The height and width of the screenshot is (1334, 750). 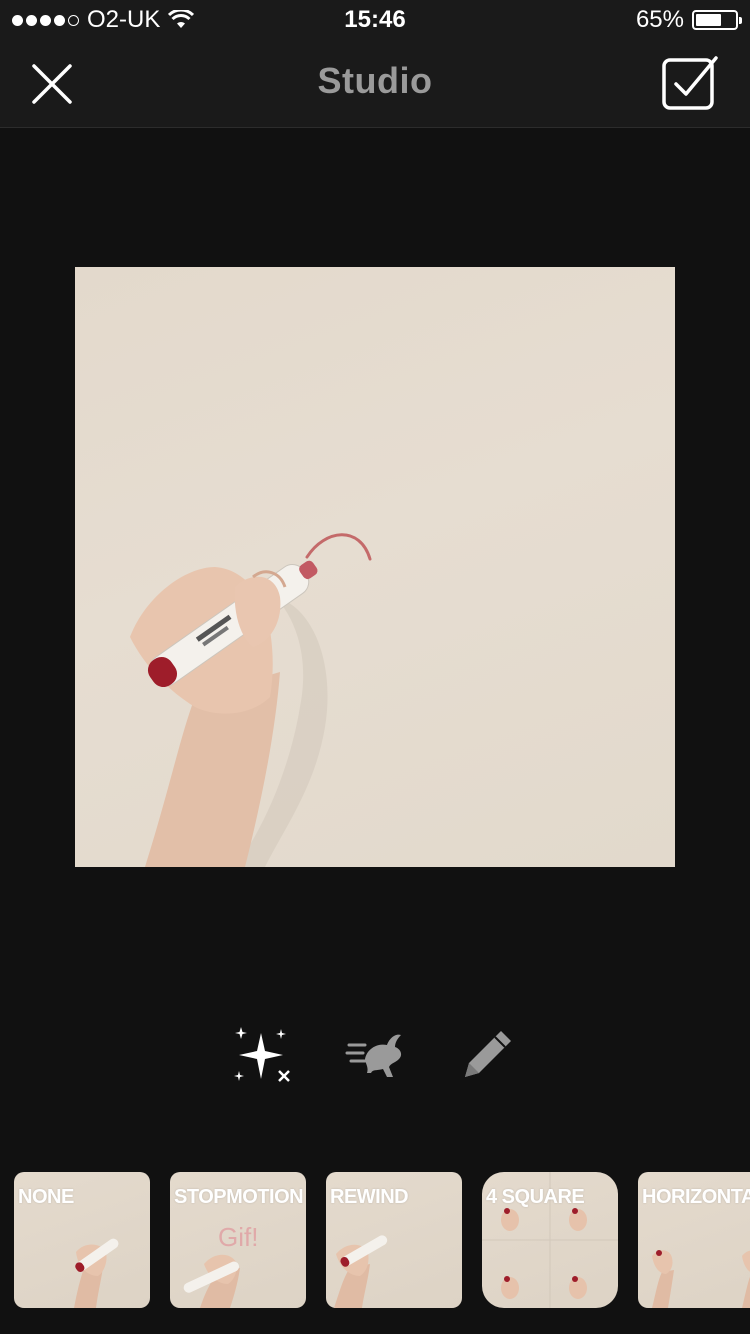 I want to click on speed-tool-button, so click(x=375, y=1055).